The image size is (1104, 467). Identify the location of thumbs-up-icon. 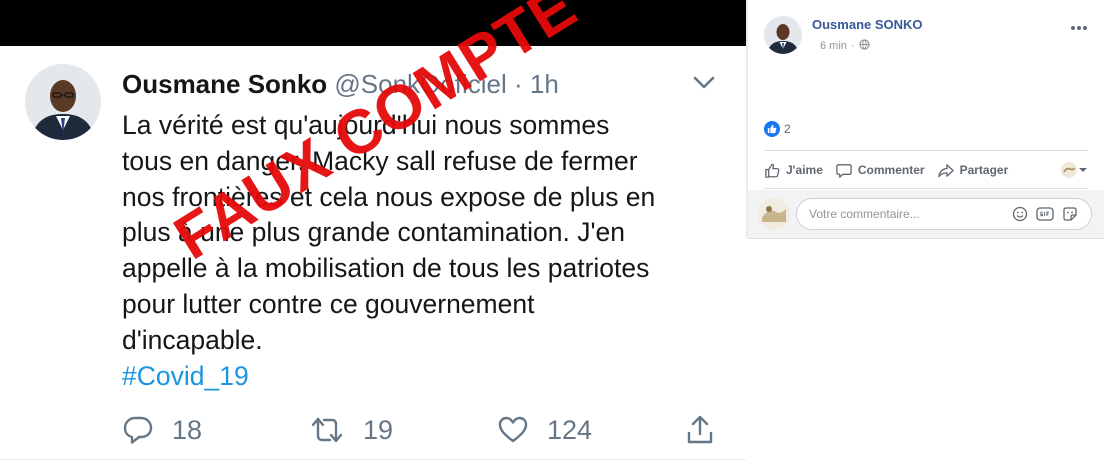
(772, 170).